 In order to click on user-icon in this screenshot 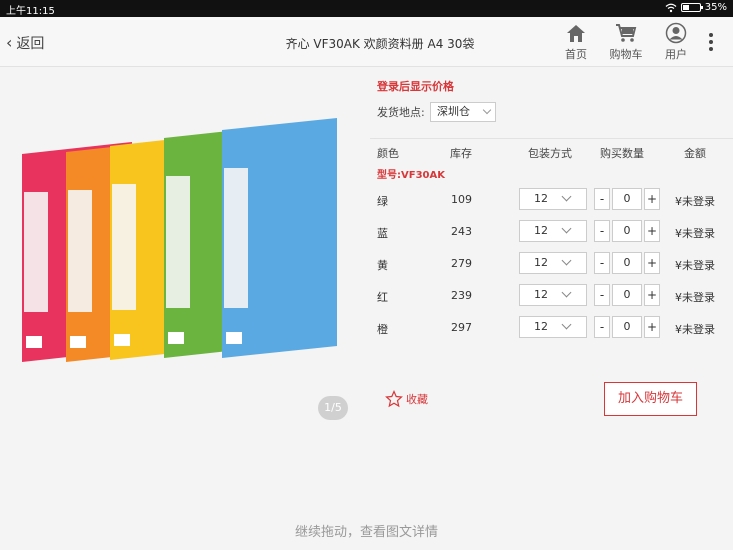, I will do `click(676, 33)`.